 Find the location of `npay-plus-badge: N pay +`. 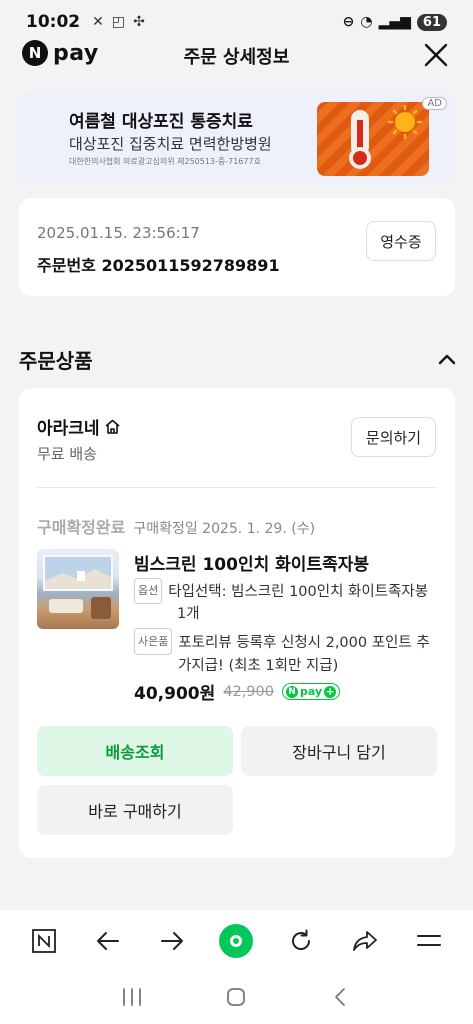

npay-plus-badge: N pay + is located at coordinates (311, 691).